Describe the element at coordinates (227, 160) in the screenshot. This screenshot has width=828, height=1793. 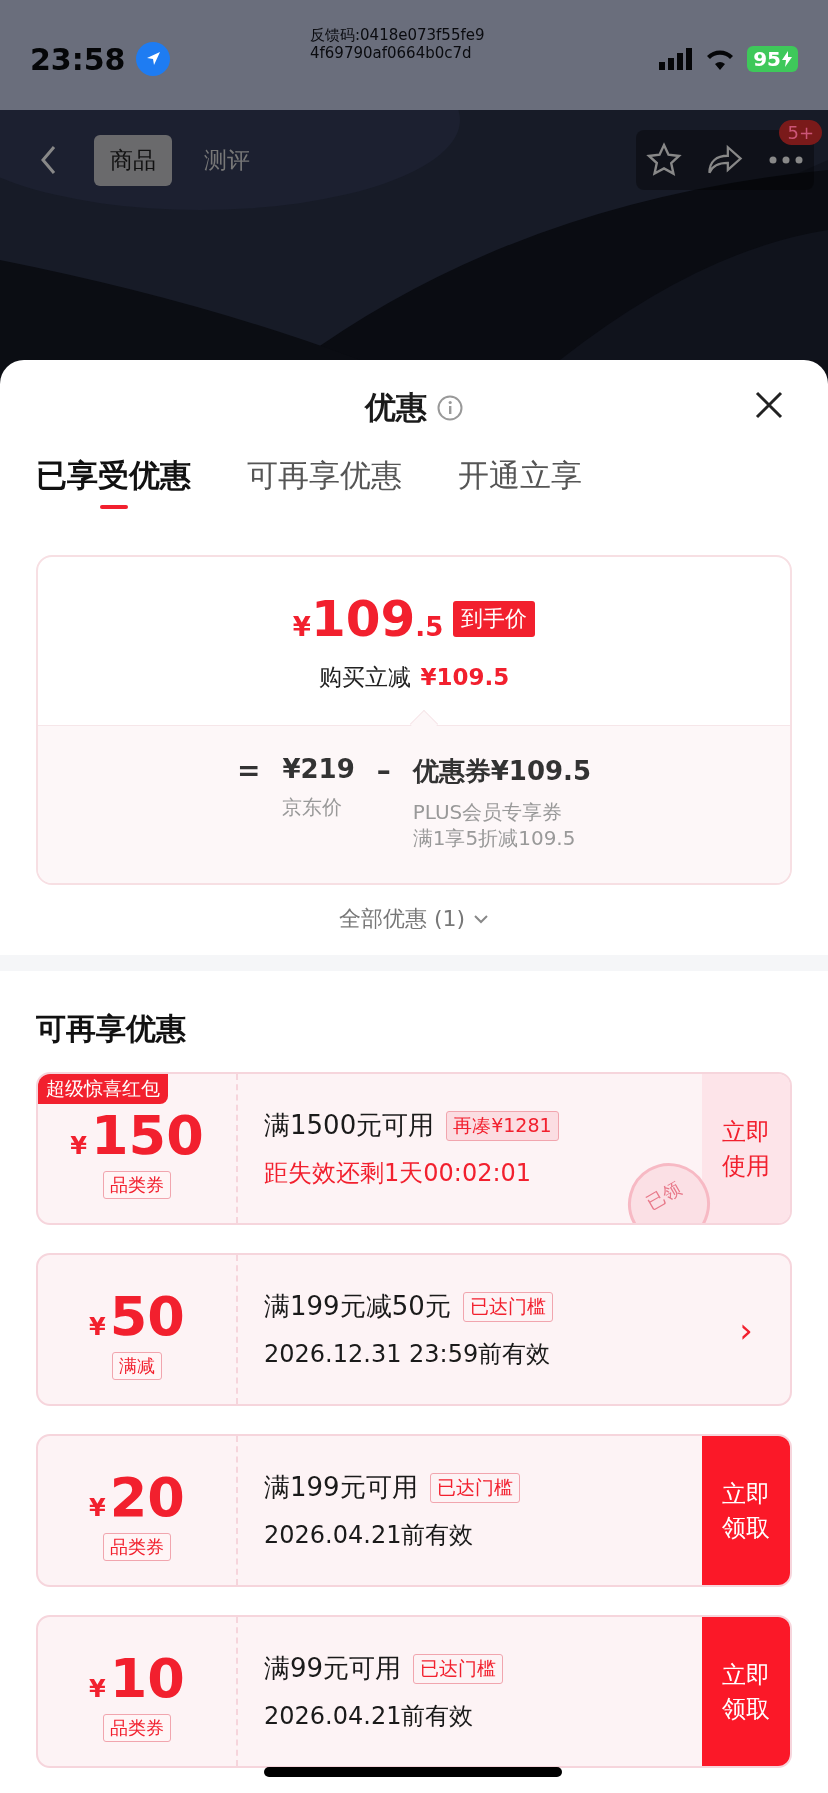
I see `nav-tab: 测评` at that location.